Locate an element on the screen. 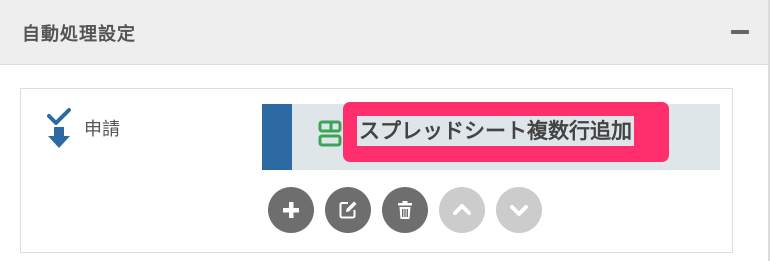 Image resolution: width=772 pixels, height=261 pixels. chevron-up-icon is located at coordinates (462, 209).